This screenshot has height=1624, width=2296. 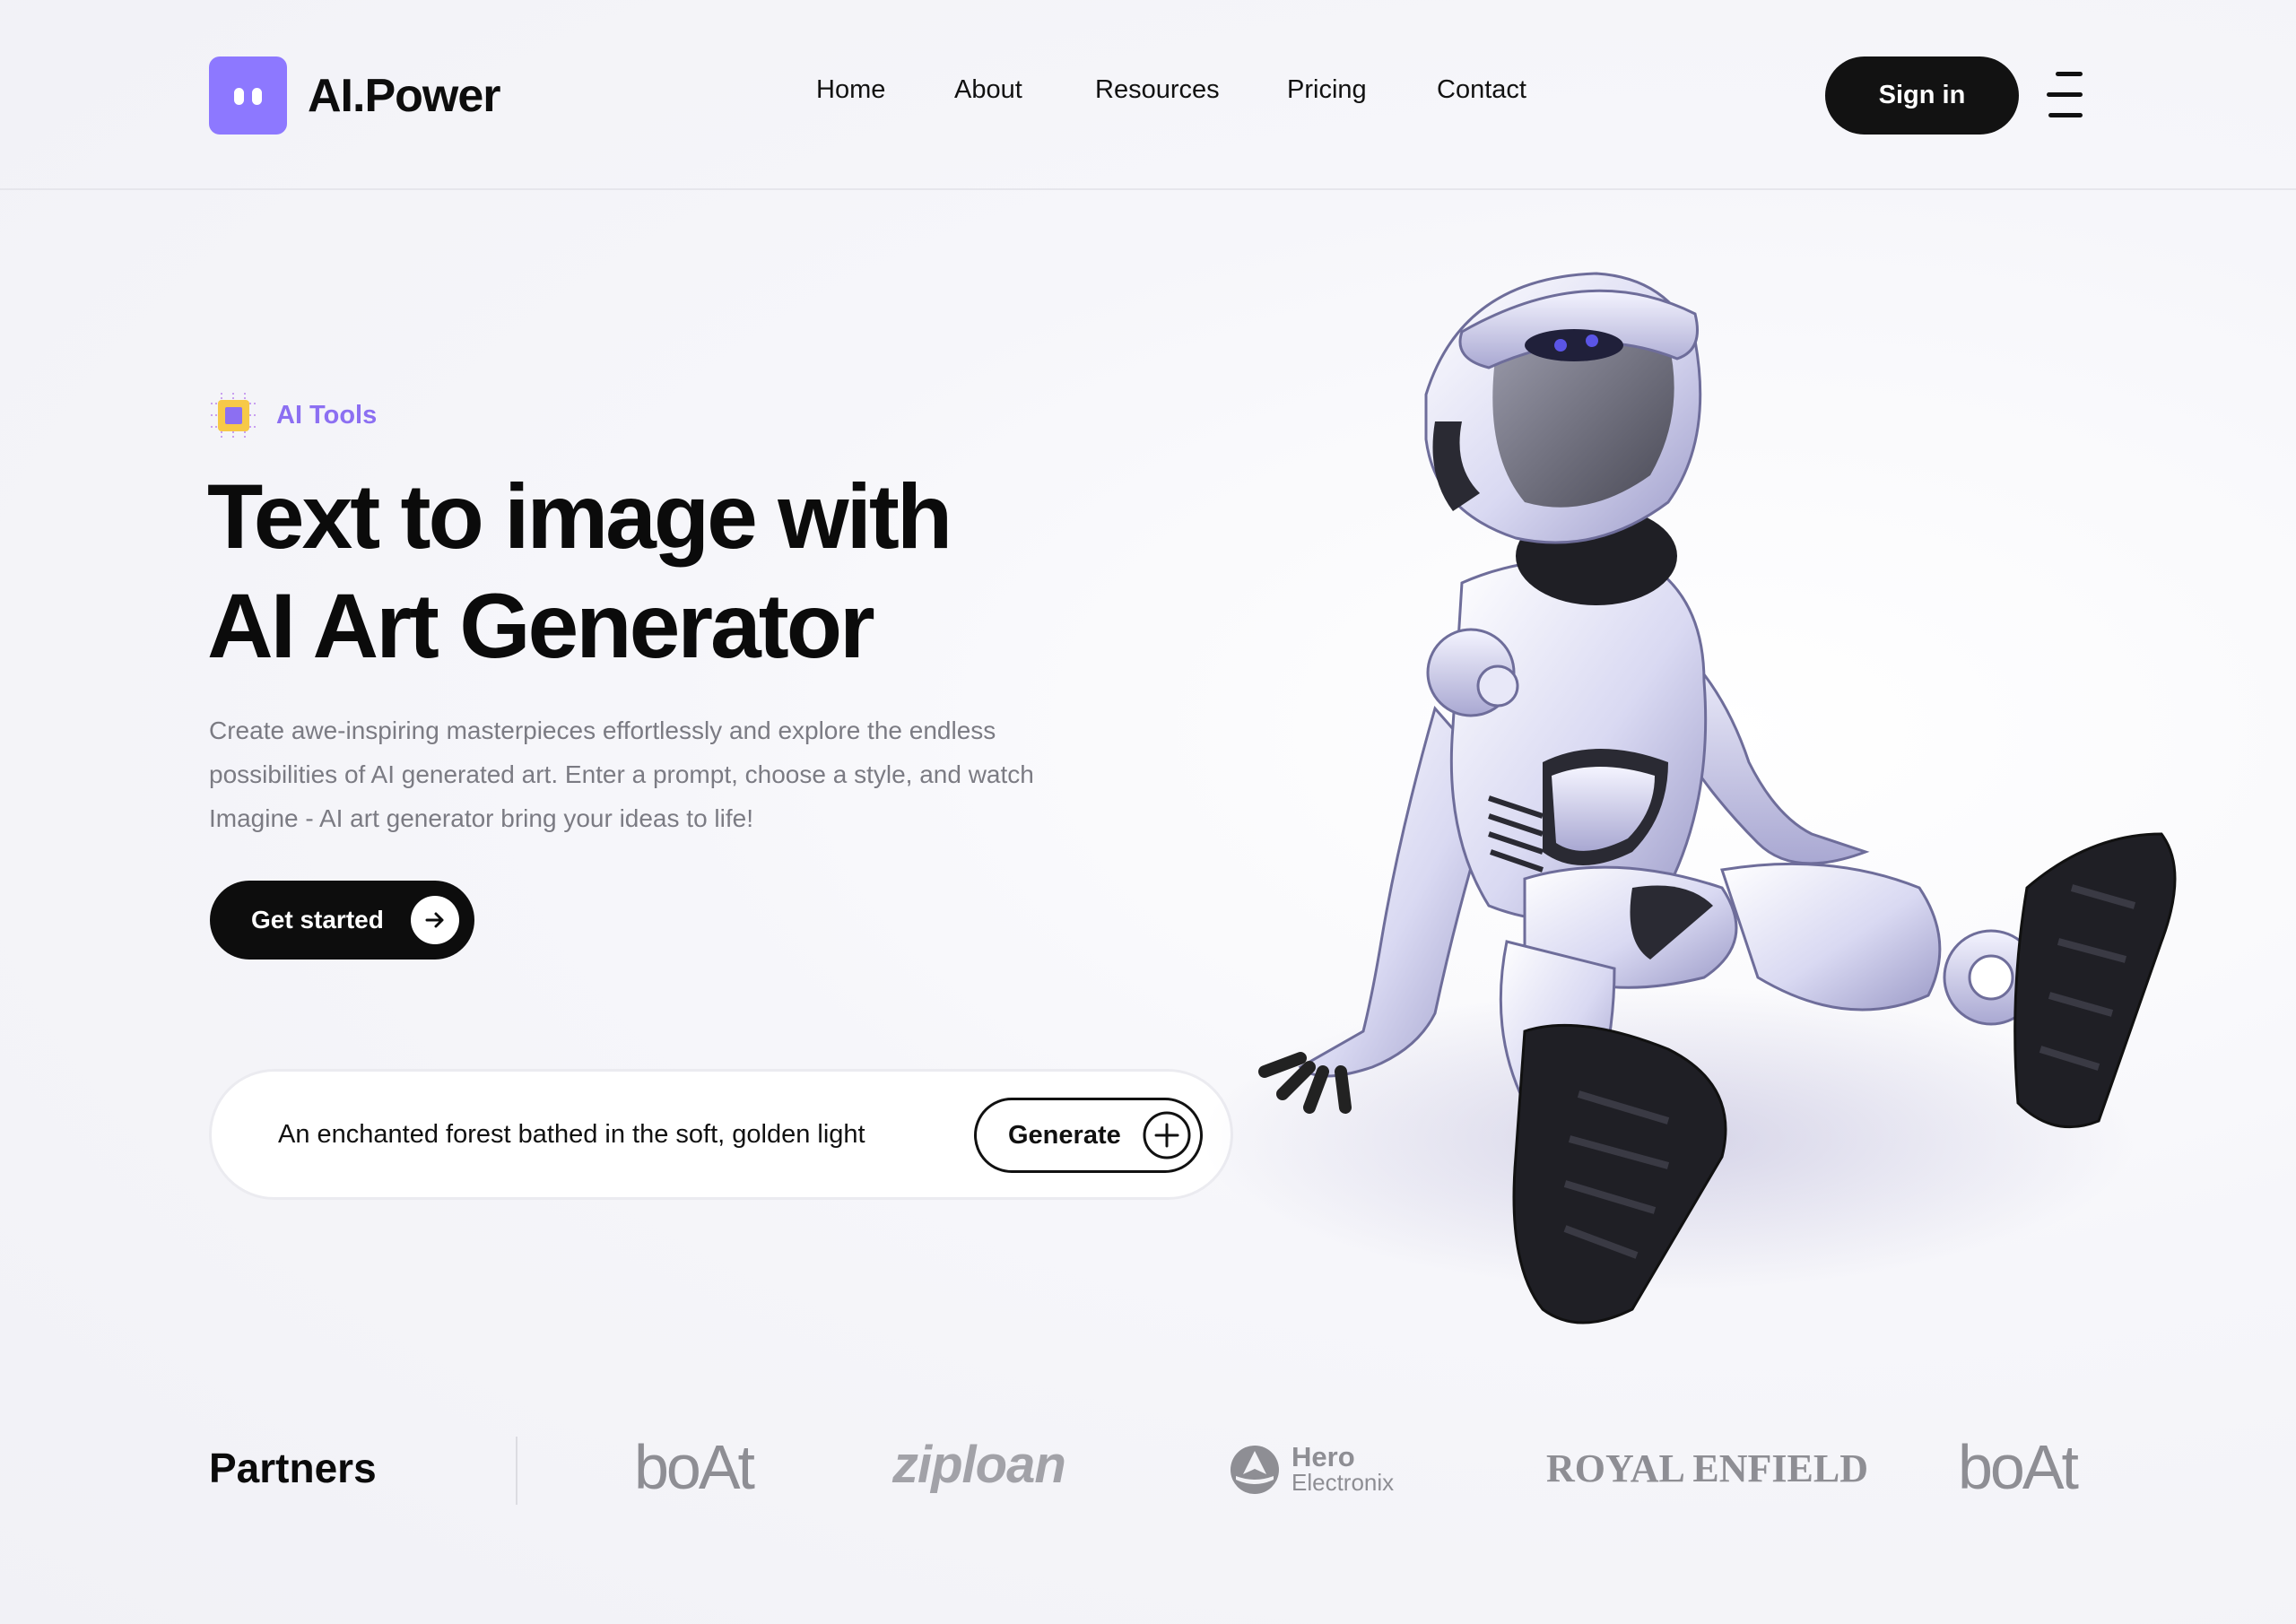 What do you see at coordinates (516, 1471) in the screenshot?
I see `partners-divider` at bounding box center [516, 1471].